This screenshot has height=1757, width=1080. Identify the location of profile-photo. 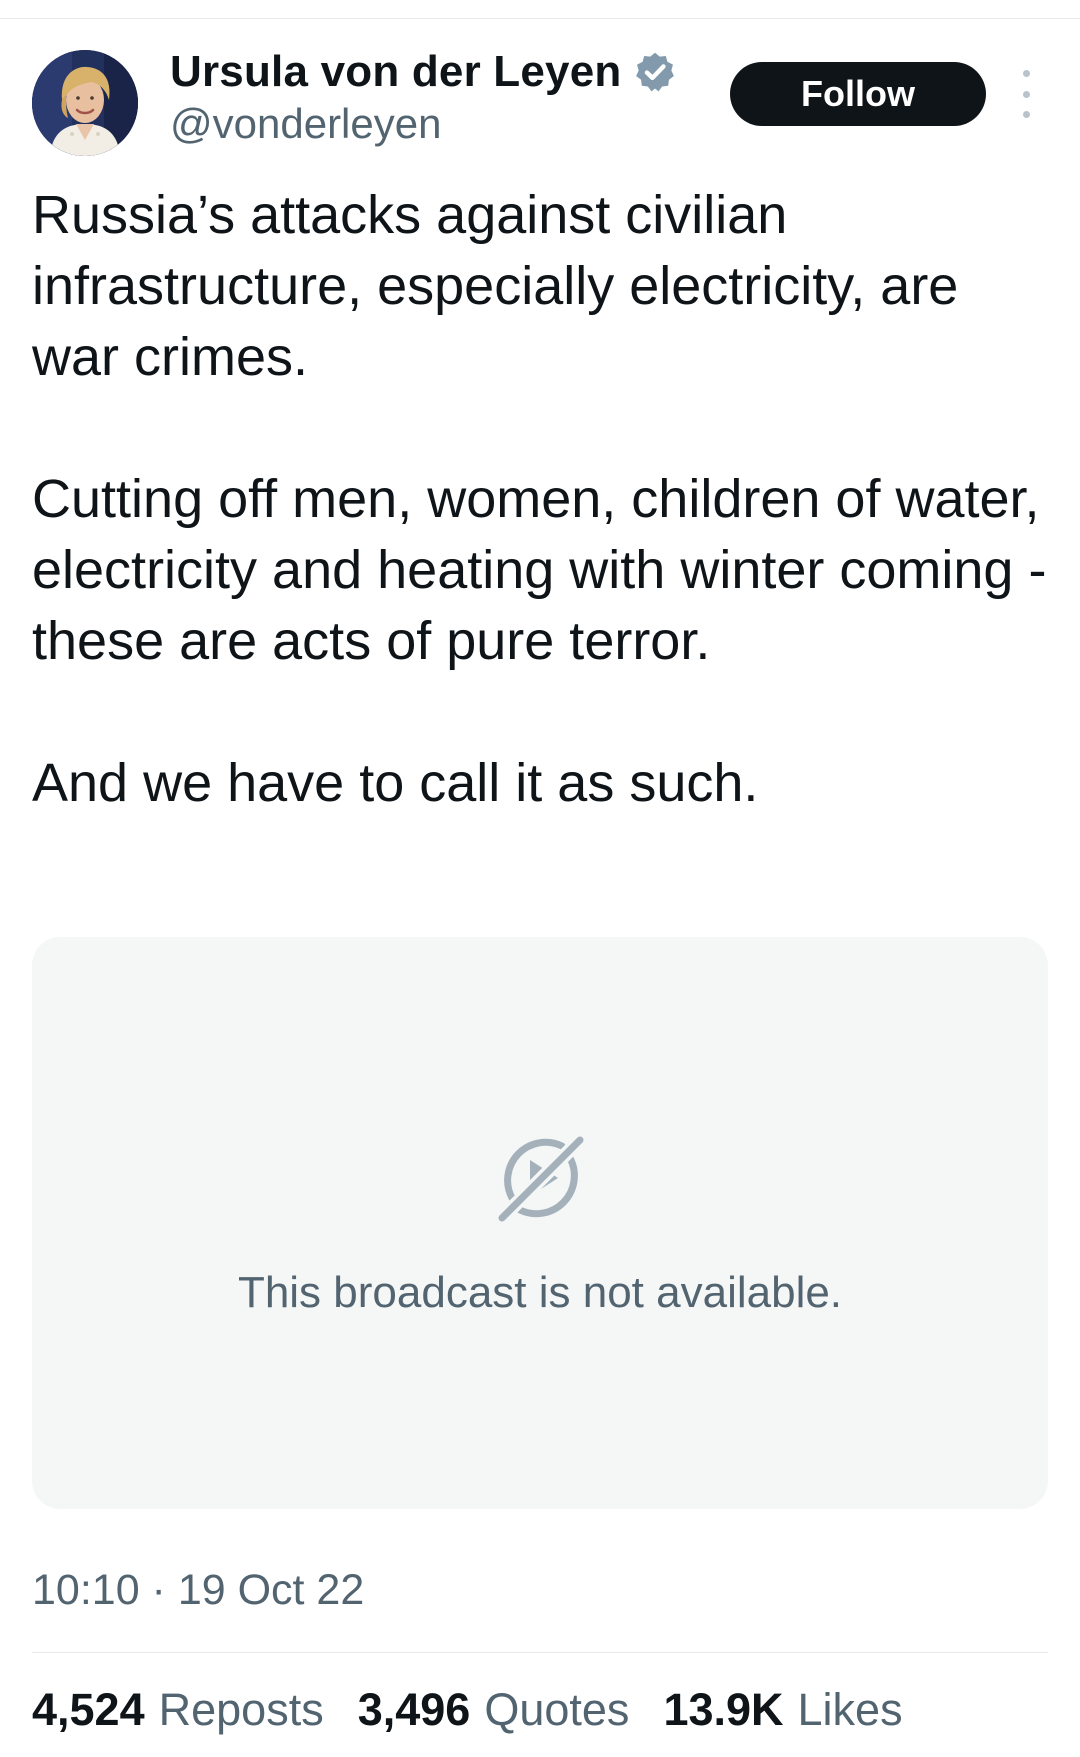
(85, 103).